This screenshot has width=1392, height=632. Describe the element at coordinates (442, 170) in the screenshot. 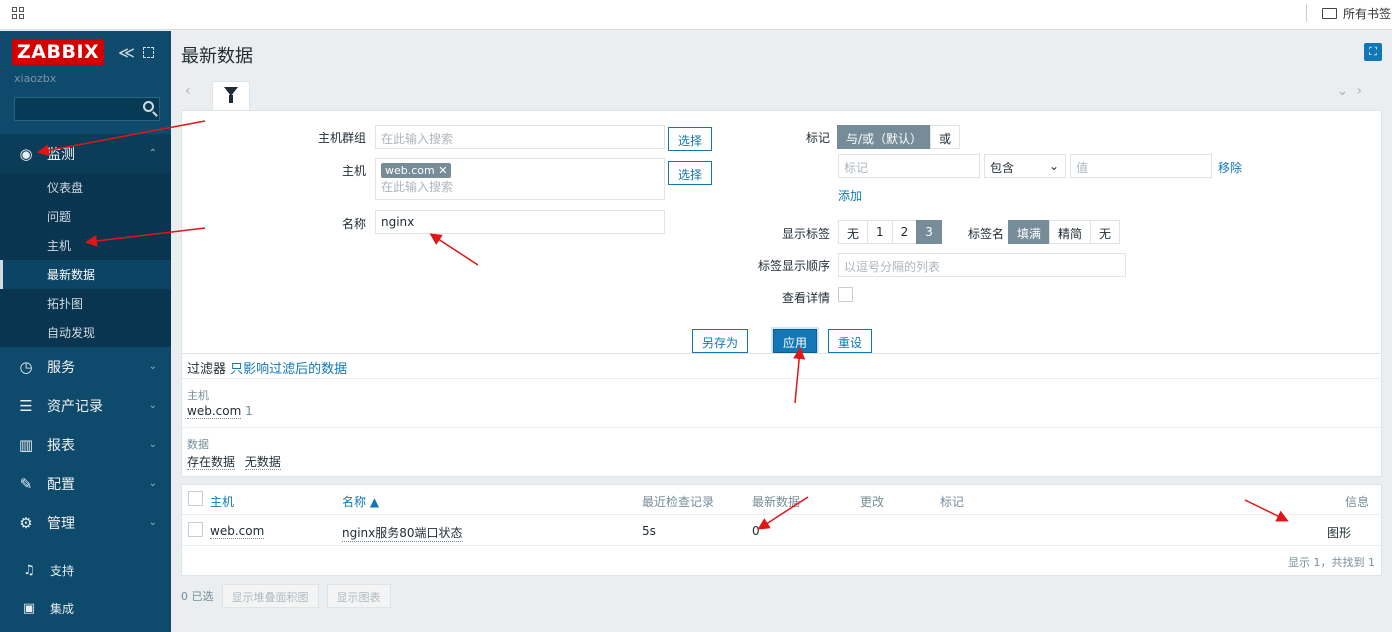

I see `remove-chip-icon: ✕` at that location.